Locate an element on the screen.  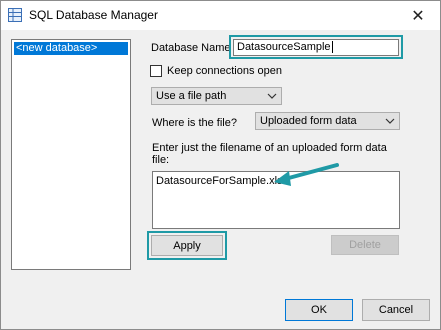
close-icon: ✕ is located at coordinates (418, 16).